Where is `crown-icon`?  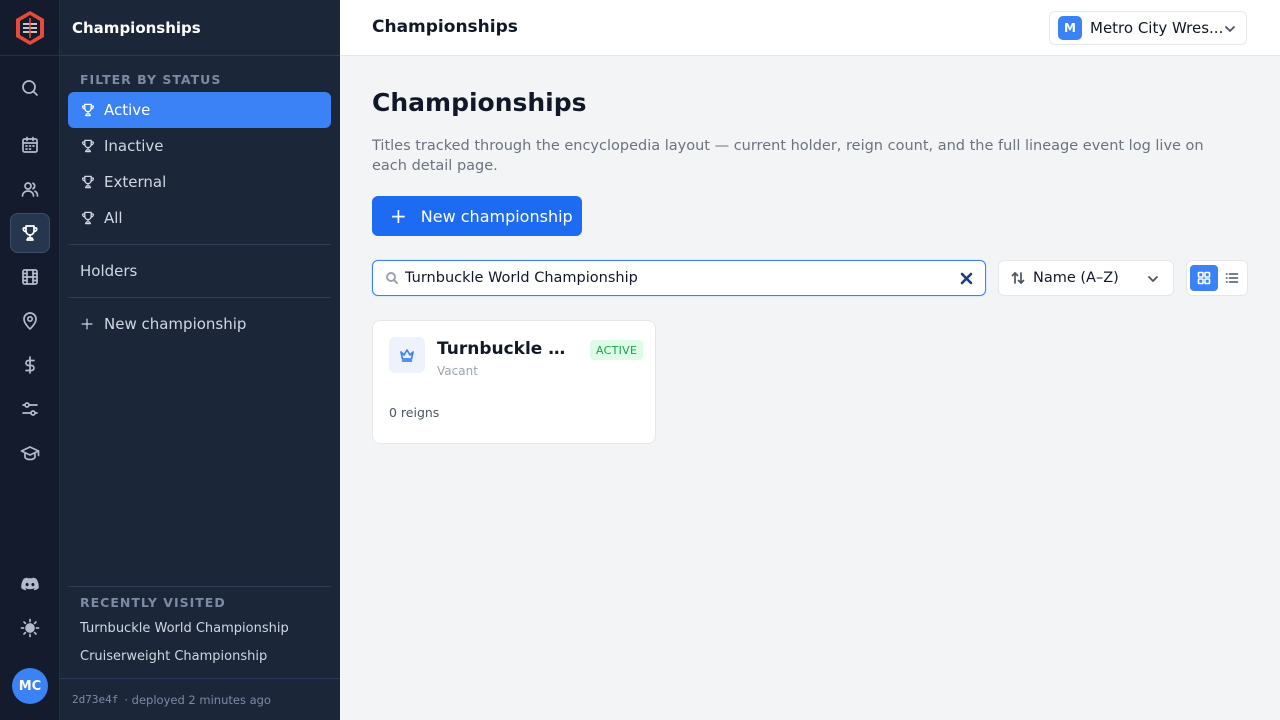
crown-icon is located at coordinates (407, 355).